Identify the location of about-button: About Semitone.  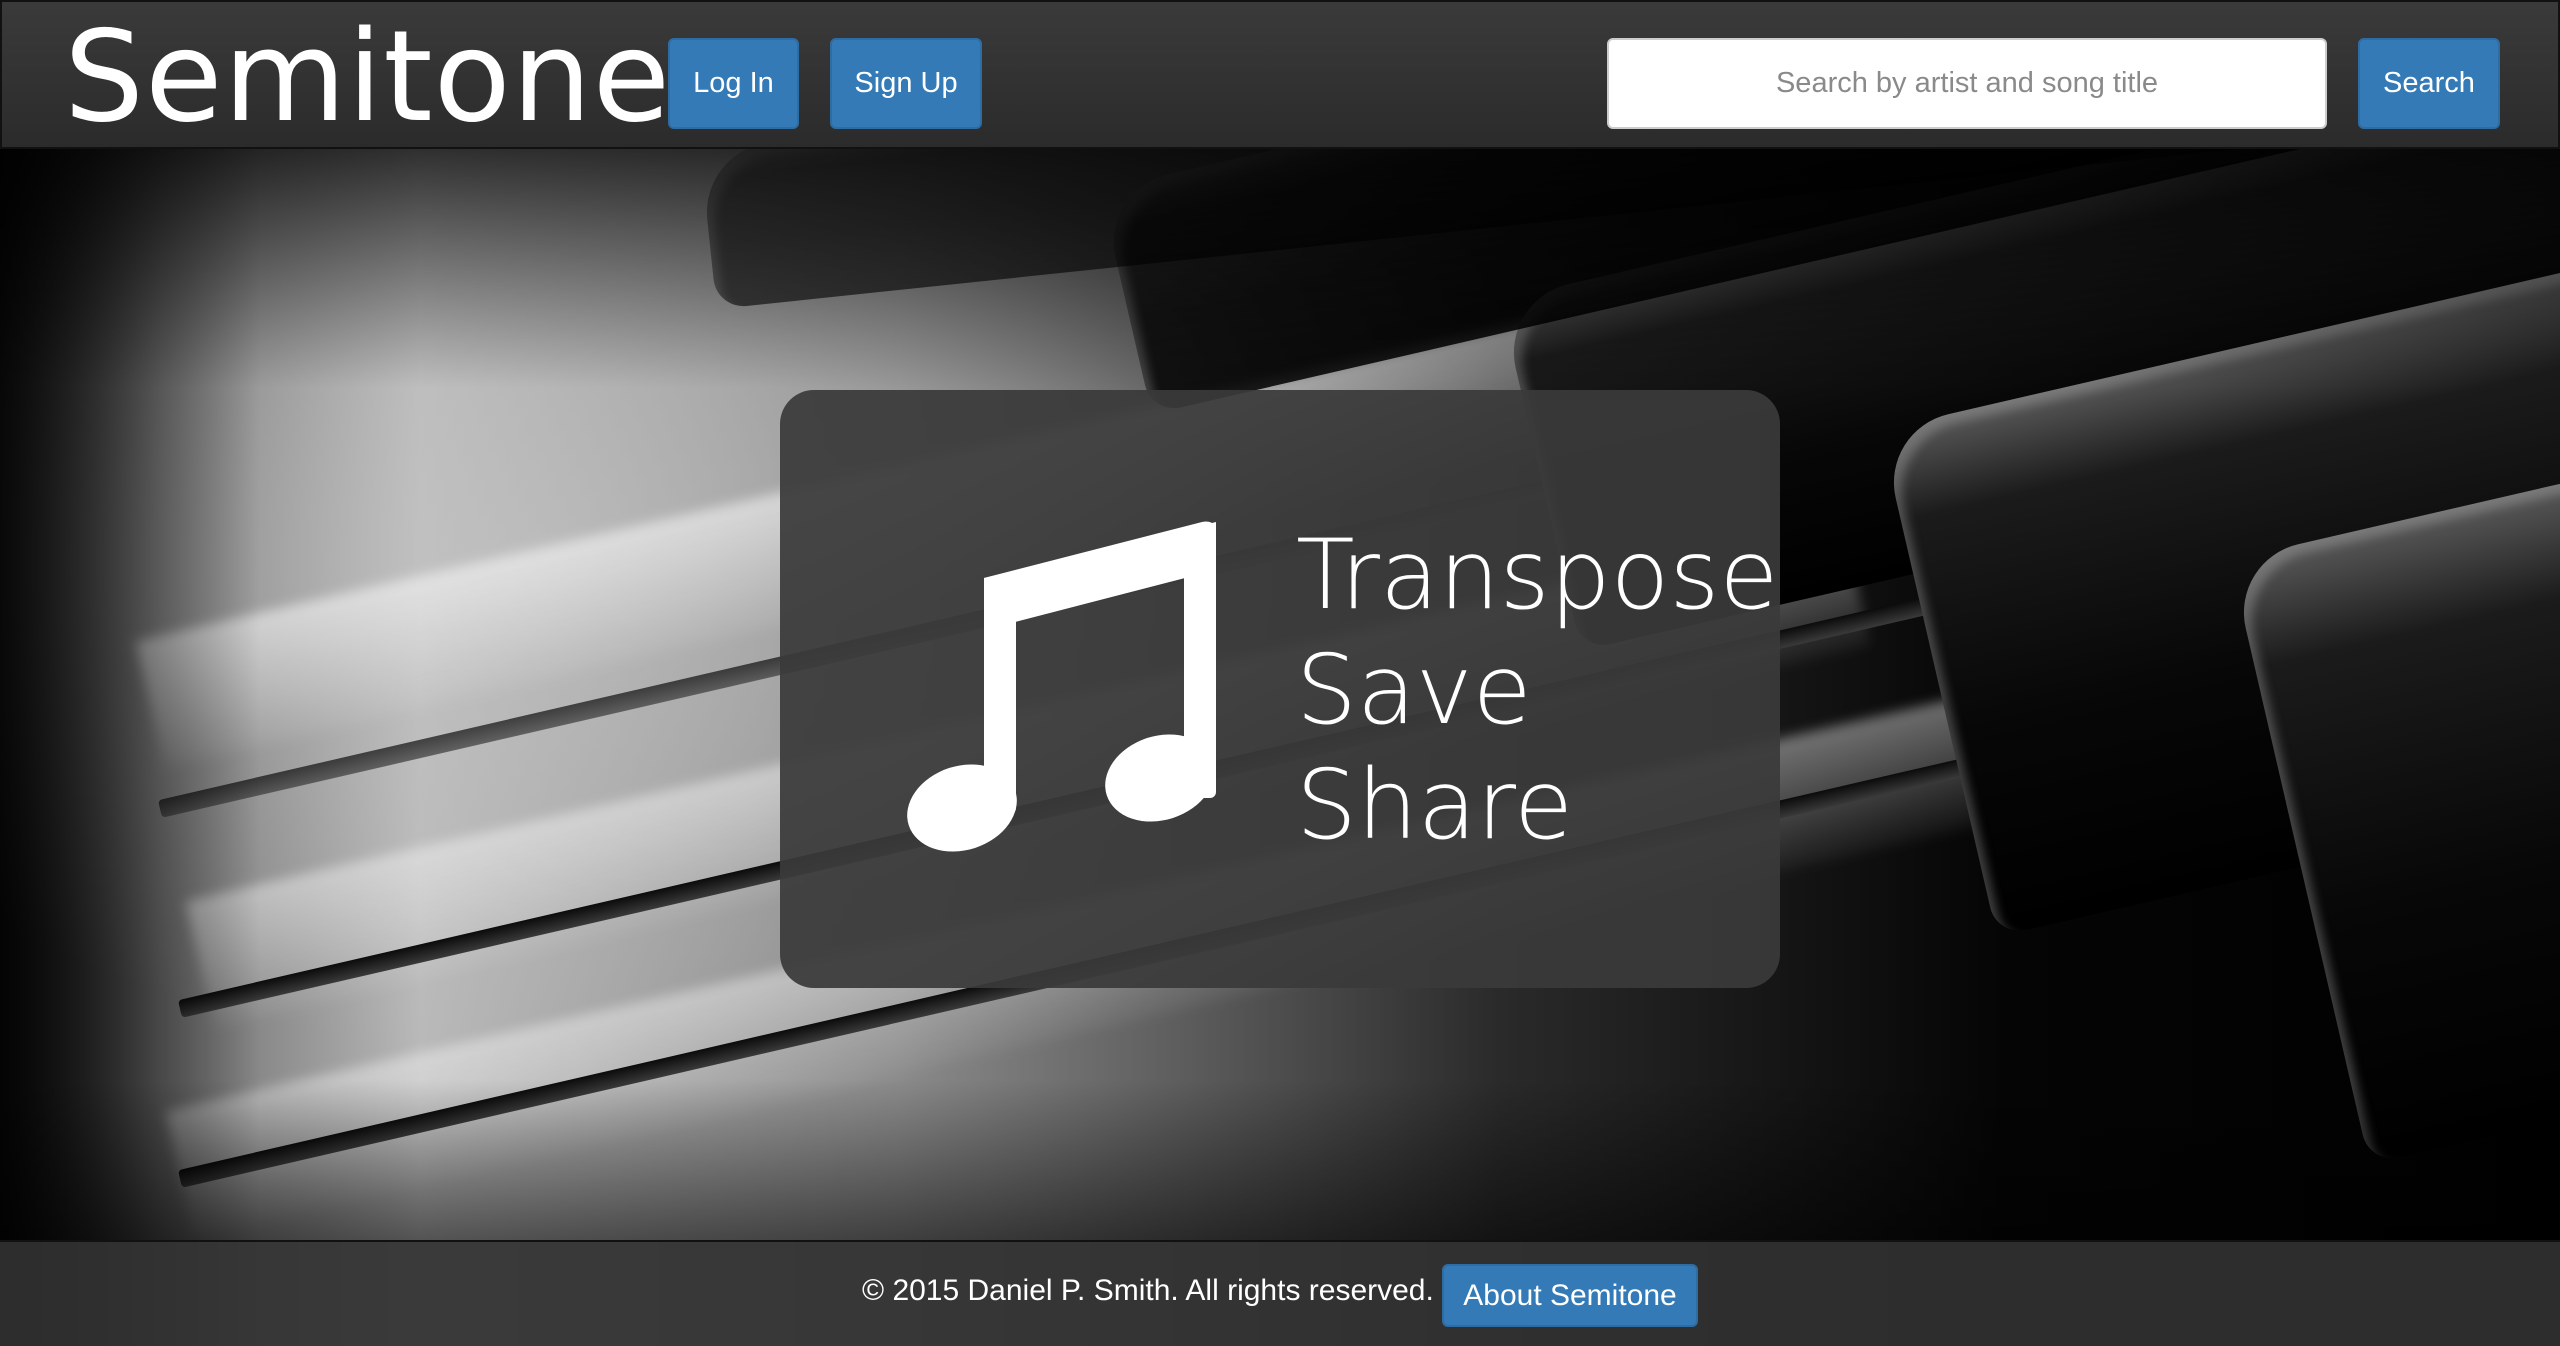
(1570, 1295).